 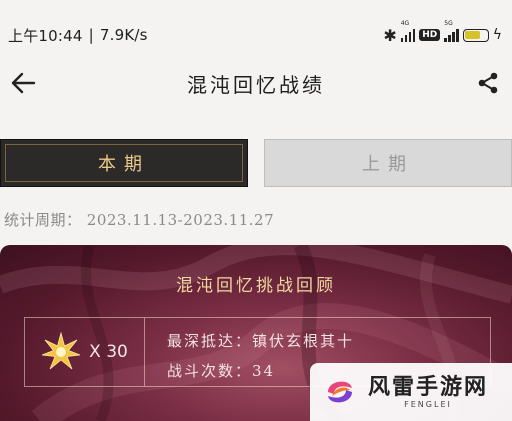 What do you see at coordinates (264, 371) in the screenshot?
I see `battles-value: 34` at bounding box center [264, 371].